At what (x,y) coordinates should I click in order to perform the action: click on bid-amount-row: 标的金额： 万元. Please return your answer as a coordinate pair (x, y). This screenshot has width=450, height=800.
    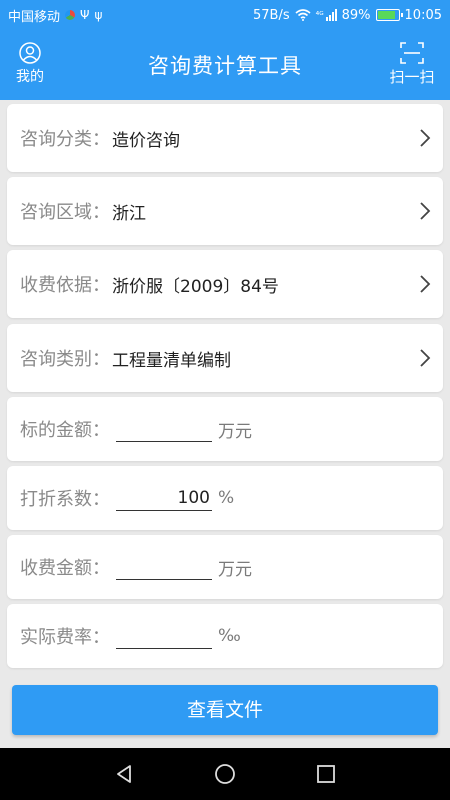
    Looking at the image, I should click on (225, 429).